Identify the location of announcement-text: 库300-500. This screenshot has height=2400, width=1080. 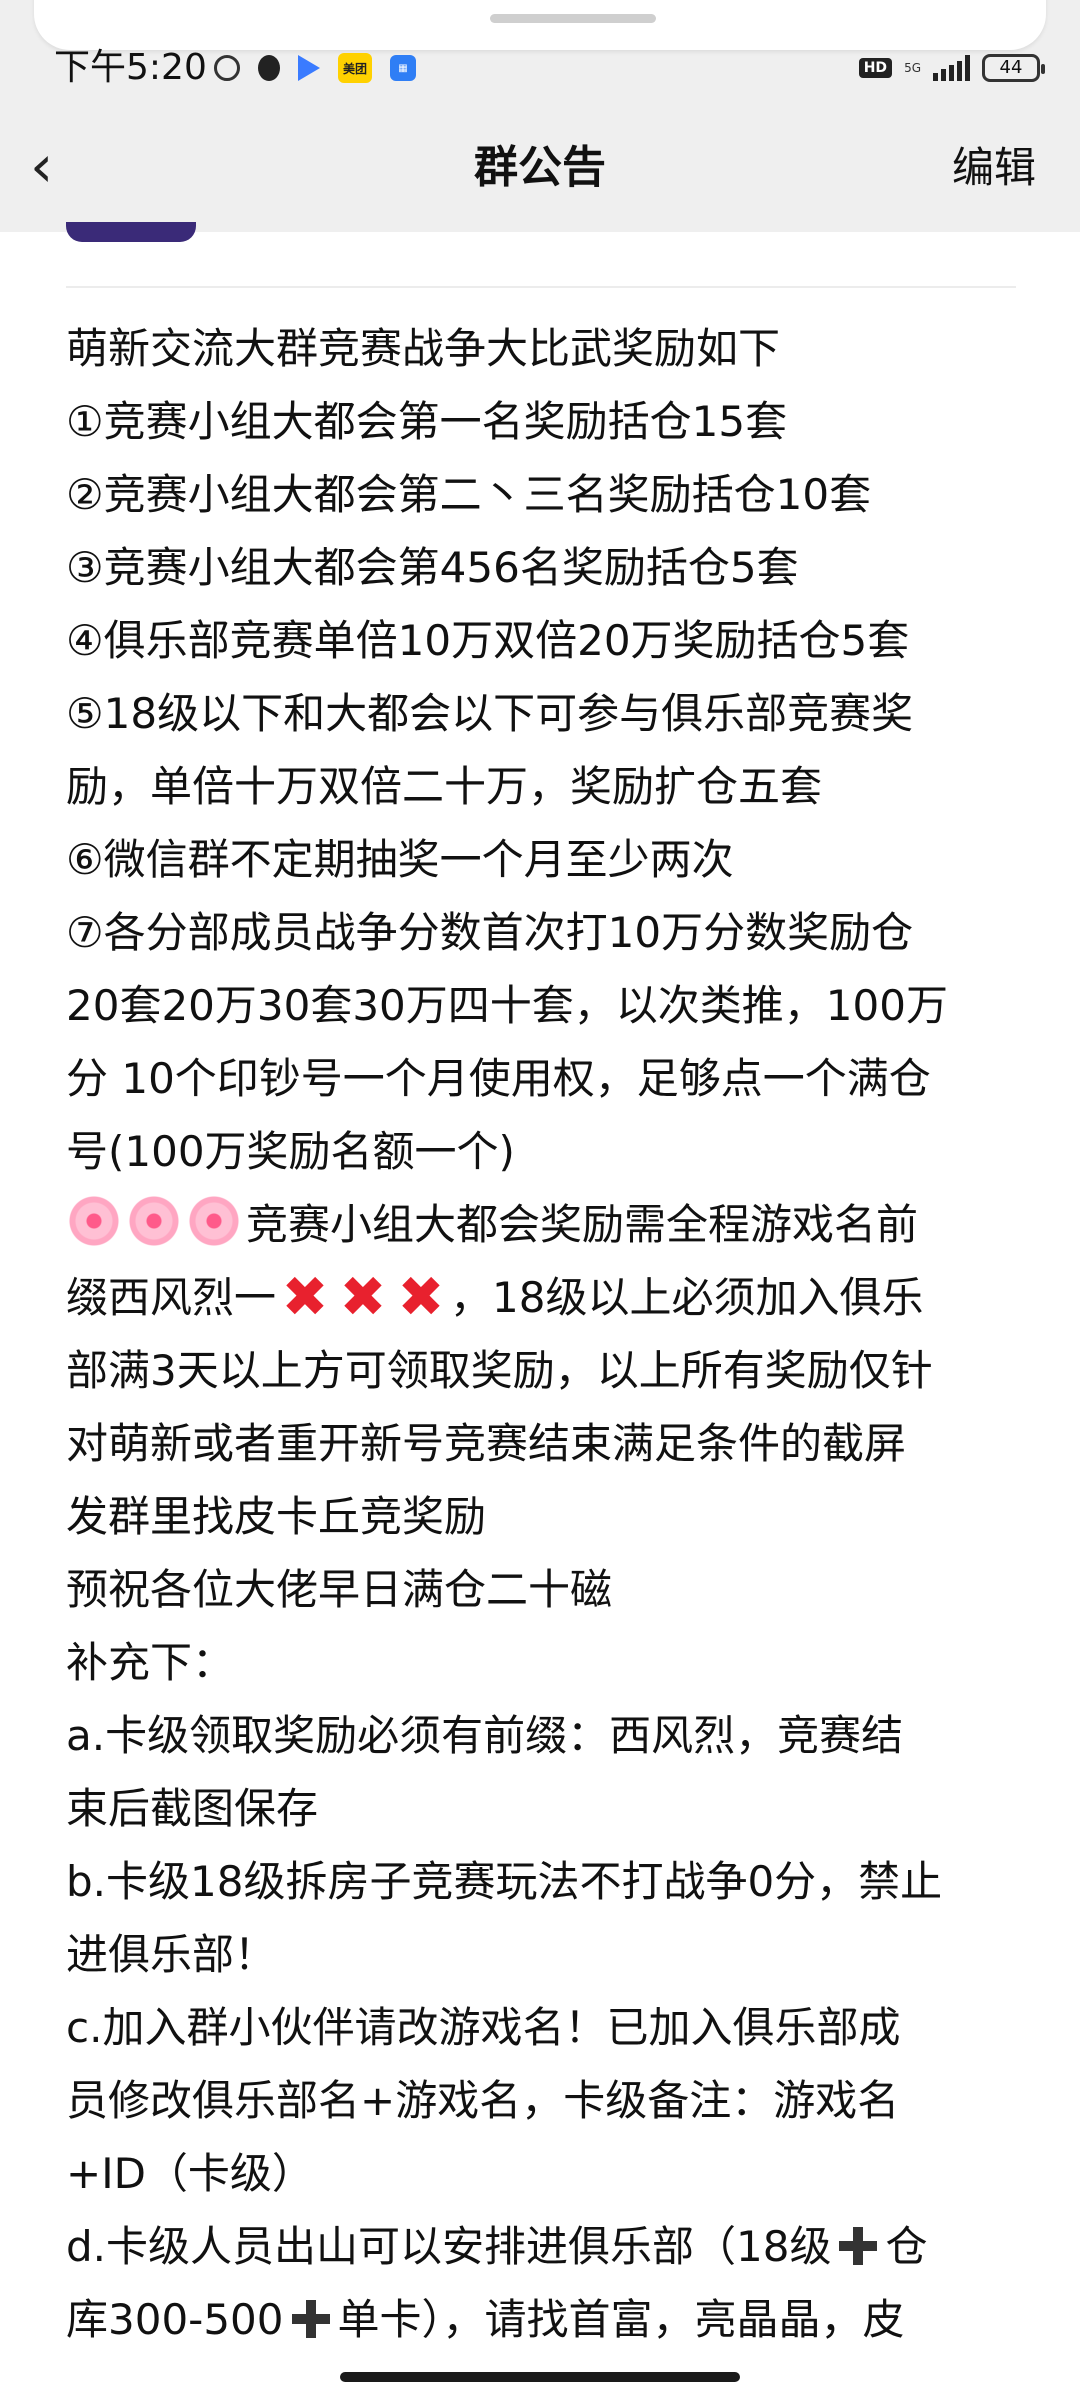
(175, 2319).